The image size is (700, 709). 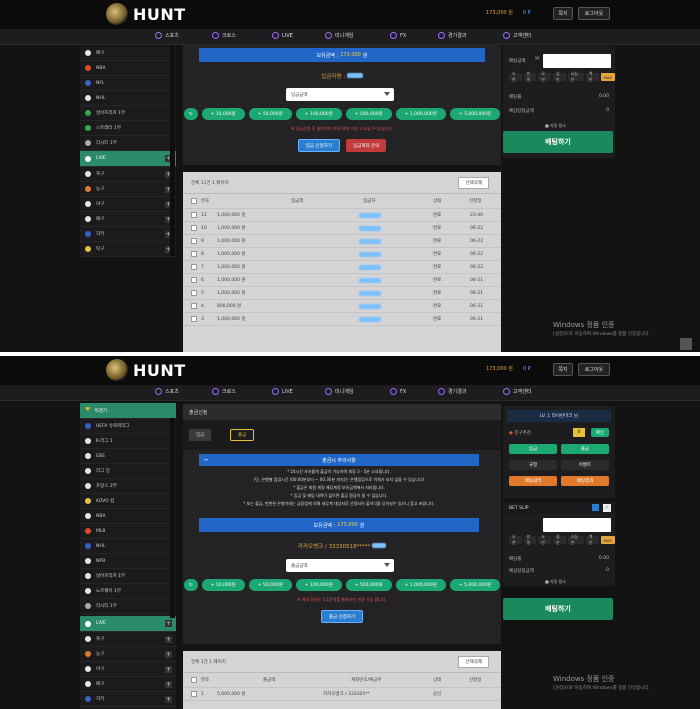 I want to click on nav-cross: 크로스, so click(x=224, y=391).